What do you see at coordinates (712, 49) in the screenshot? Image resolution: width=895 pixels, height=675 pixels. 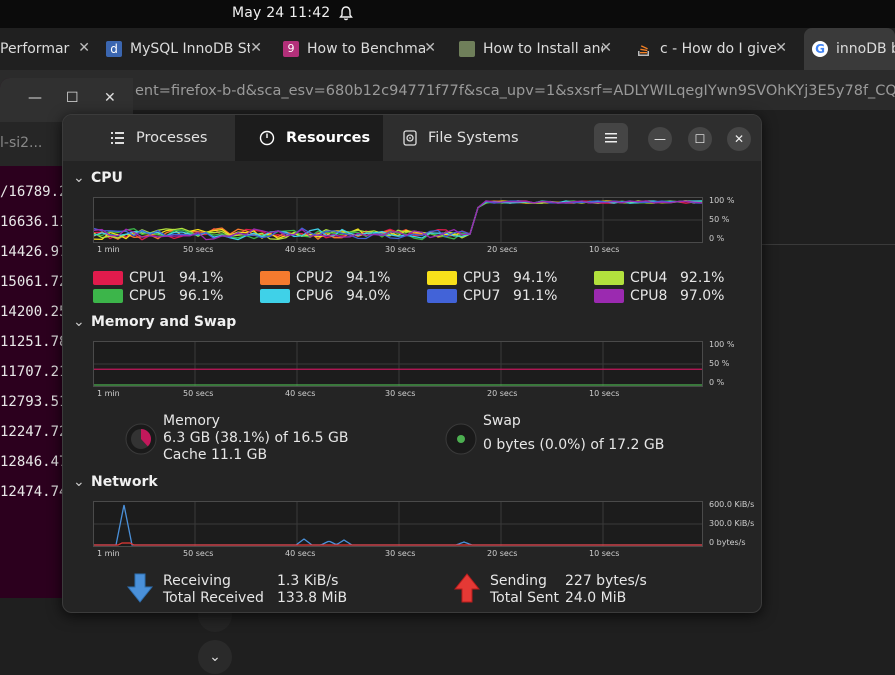 I see `browser-tab: c - How do I give w ✕` at bounding box center [712, 49].